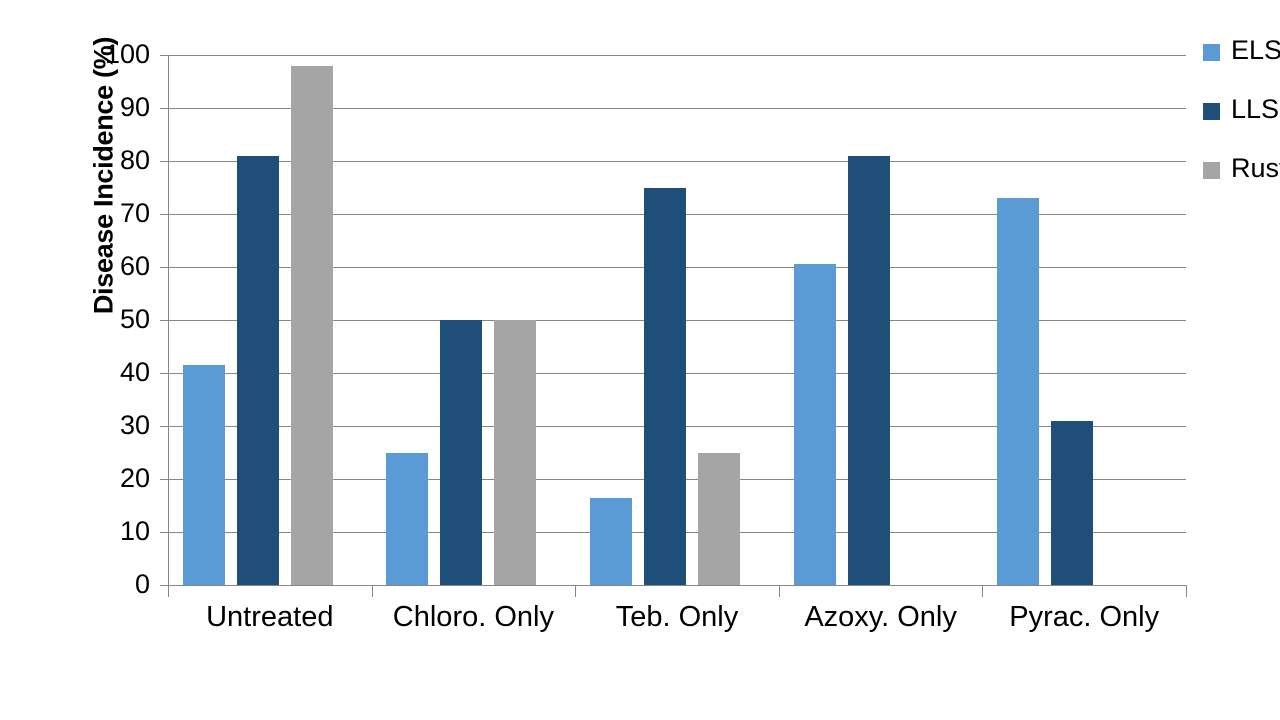  I want to click on legend-item-els: ELS, so click(1241, 66).